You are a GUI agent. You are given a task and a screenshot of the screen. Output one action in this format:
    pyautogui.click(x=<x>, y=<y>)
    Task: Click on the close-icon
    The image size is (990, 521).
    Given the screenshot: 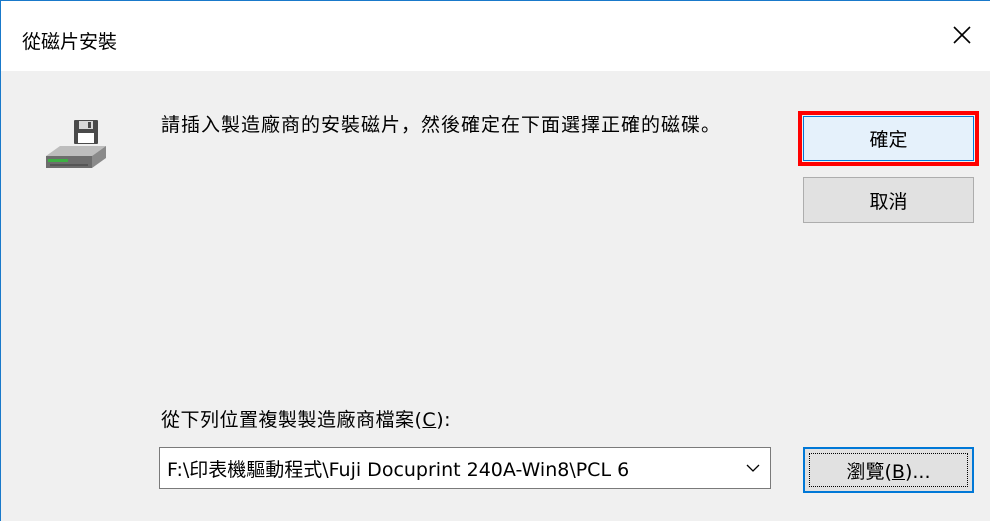 What is the action you would take?
    pyautogui.click(x=962, y=35)
    